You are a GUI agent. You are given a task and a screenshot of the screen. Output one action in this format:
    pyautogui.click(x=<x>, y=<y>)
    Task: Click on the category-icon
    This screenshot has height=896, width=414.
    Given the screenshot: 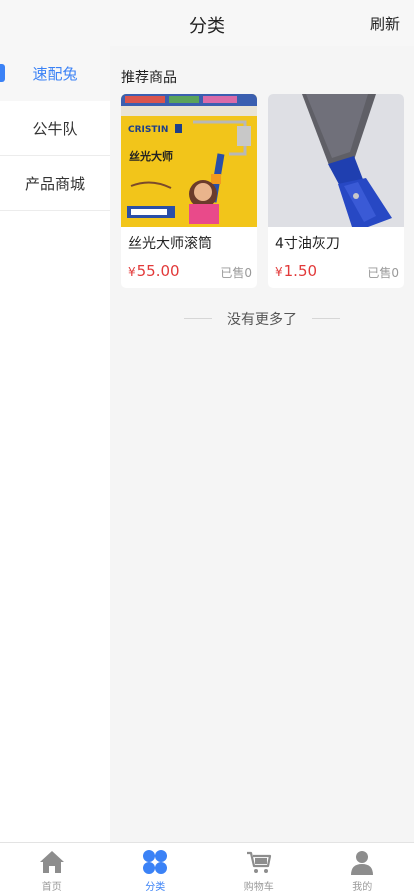 What is the action you would take?
    pyautogui.click(x=155, y=862)
    